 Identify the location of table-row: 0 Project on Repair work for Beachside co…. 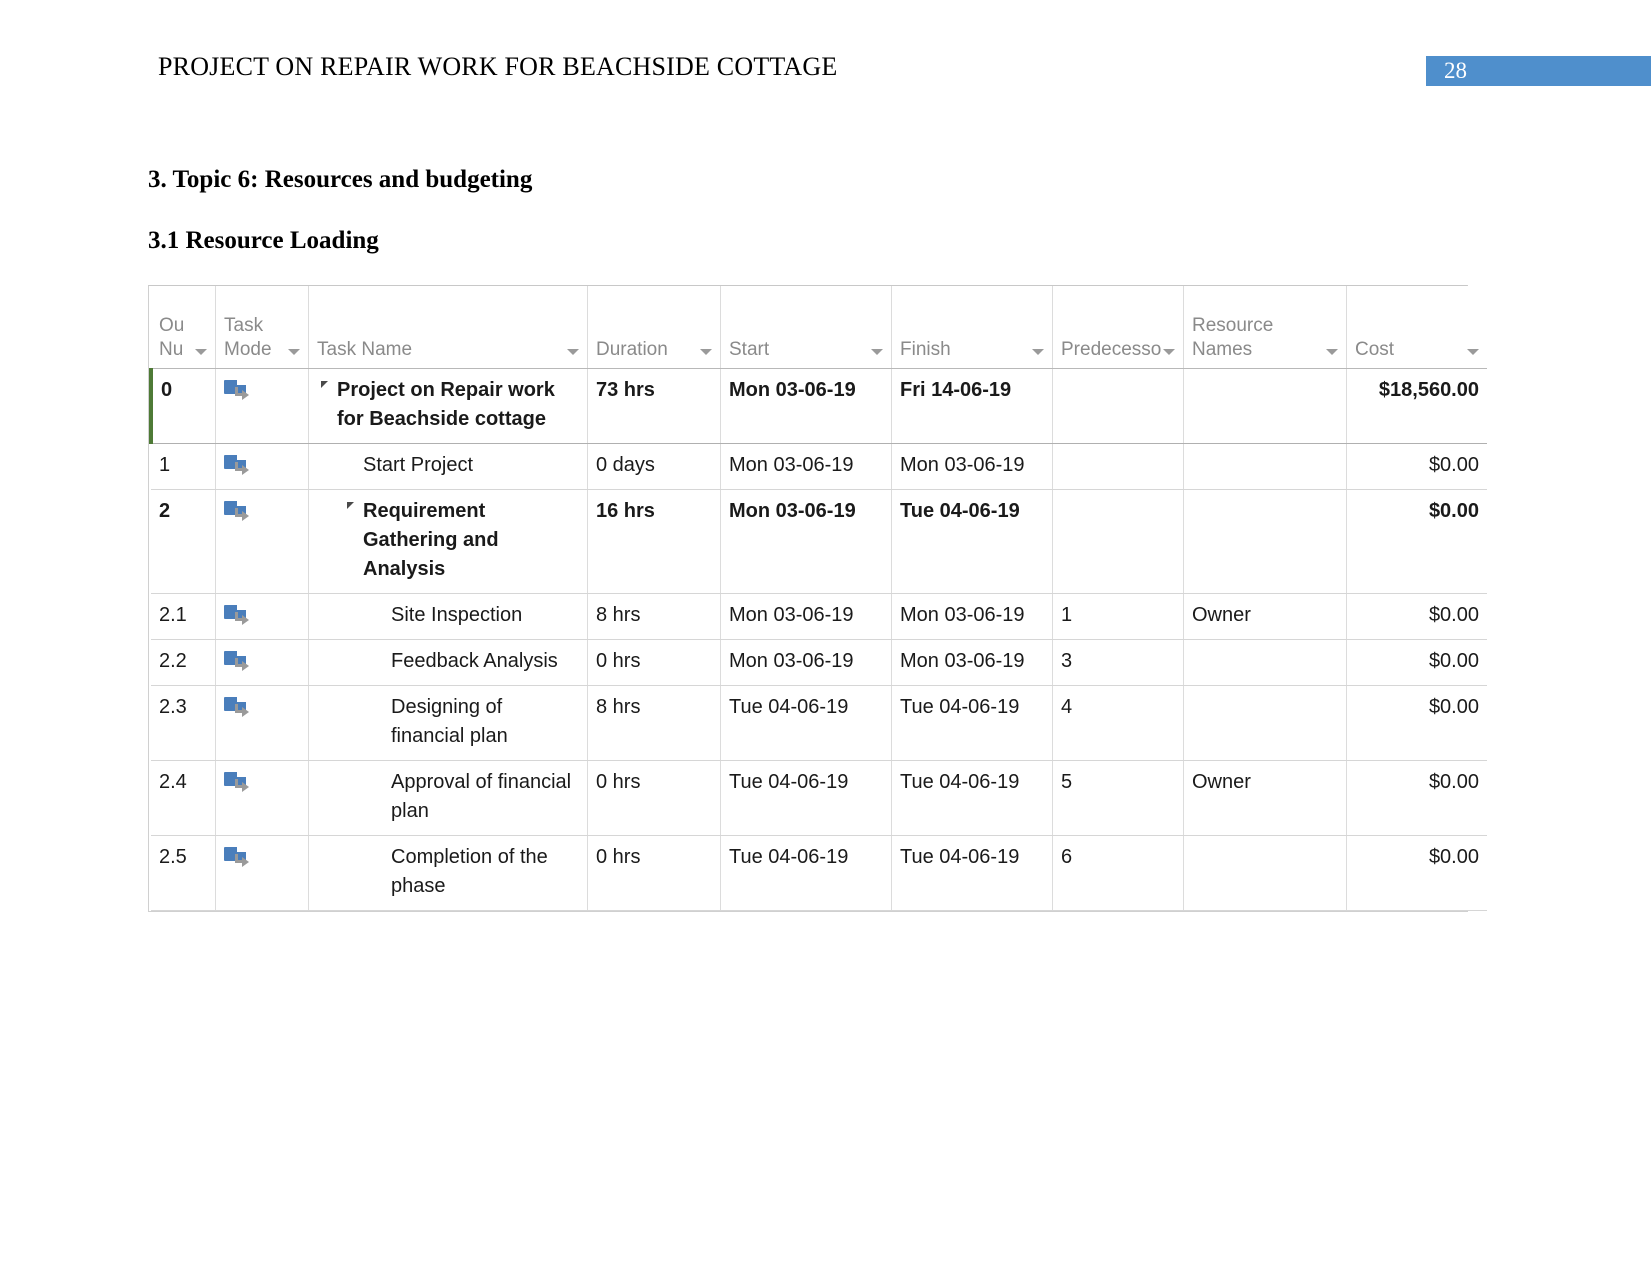
(818, 406).